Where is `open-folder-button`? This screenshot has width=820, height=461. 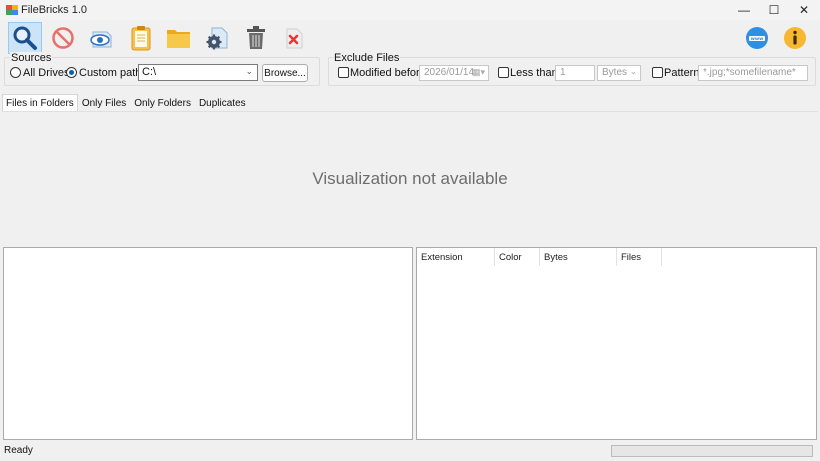 open-folder-button is located at coordinates (179, 38).